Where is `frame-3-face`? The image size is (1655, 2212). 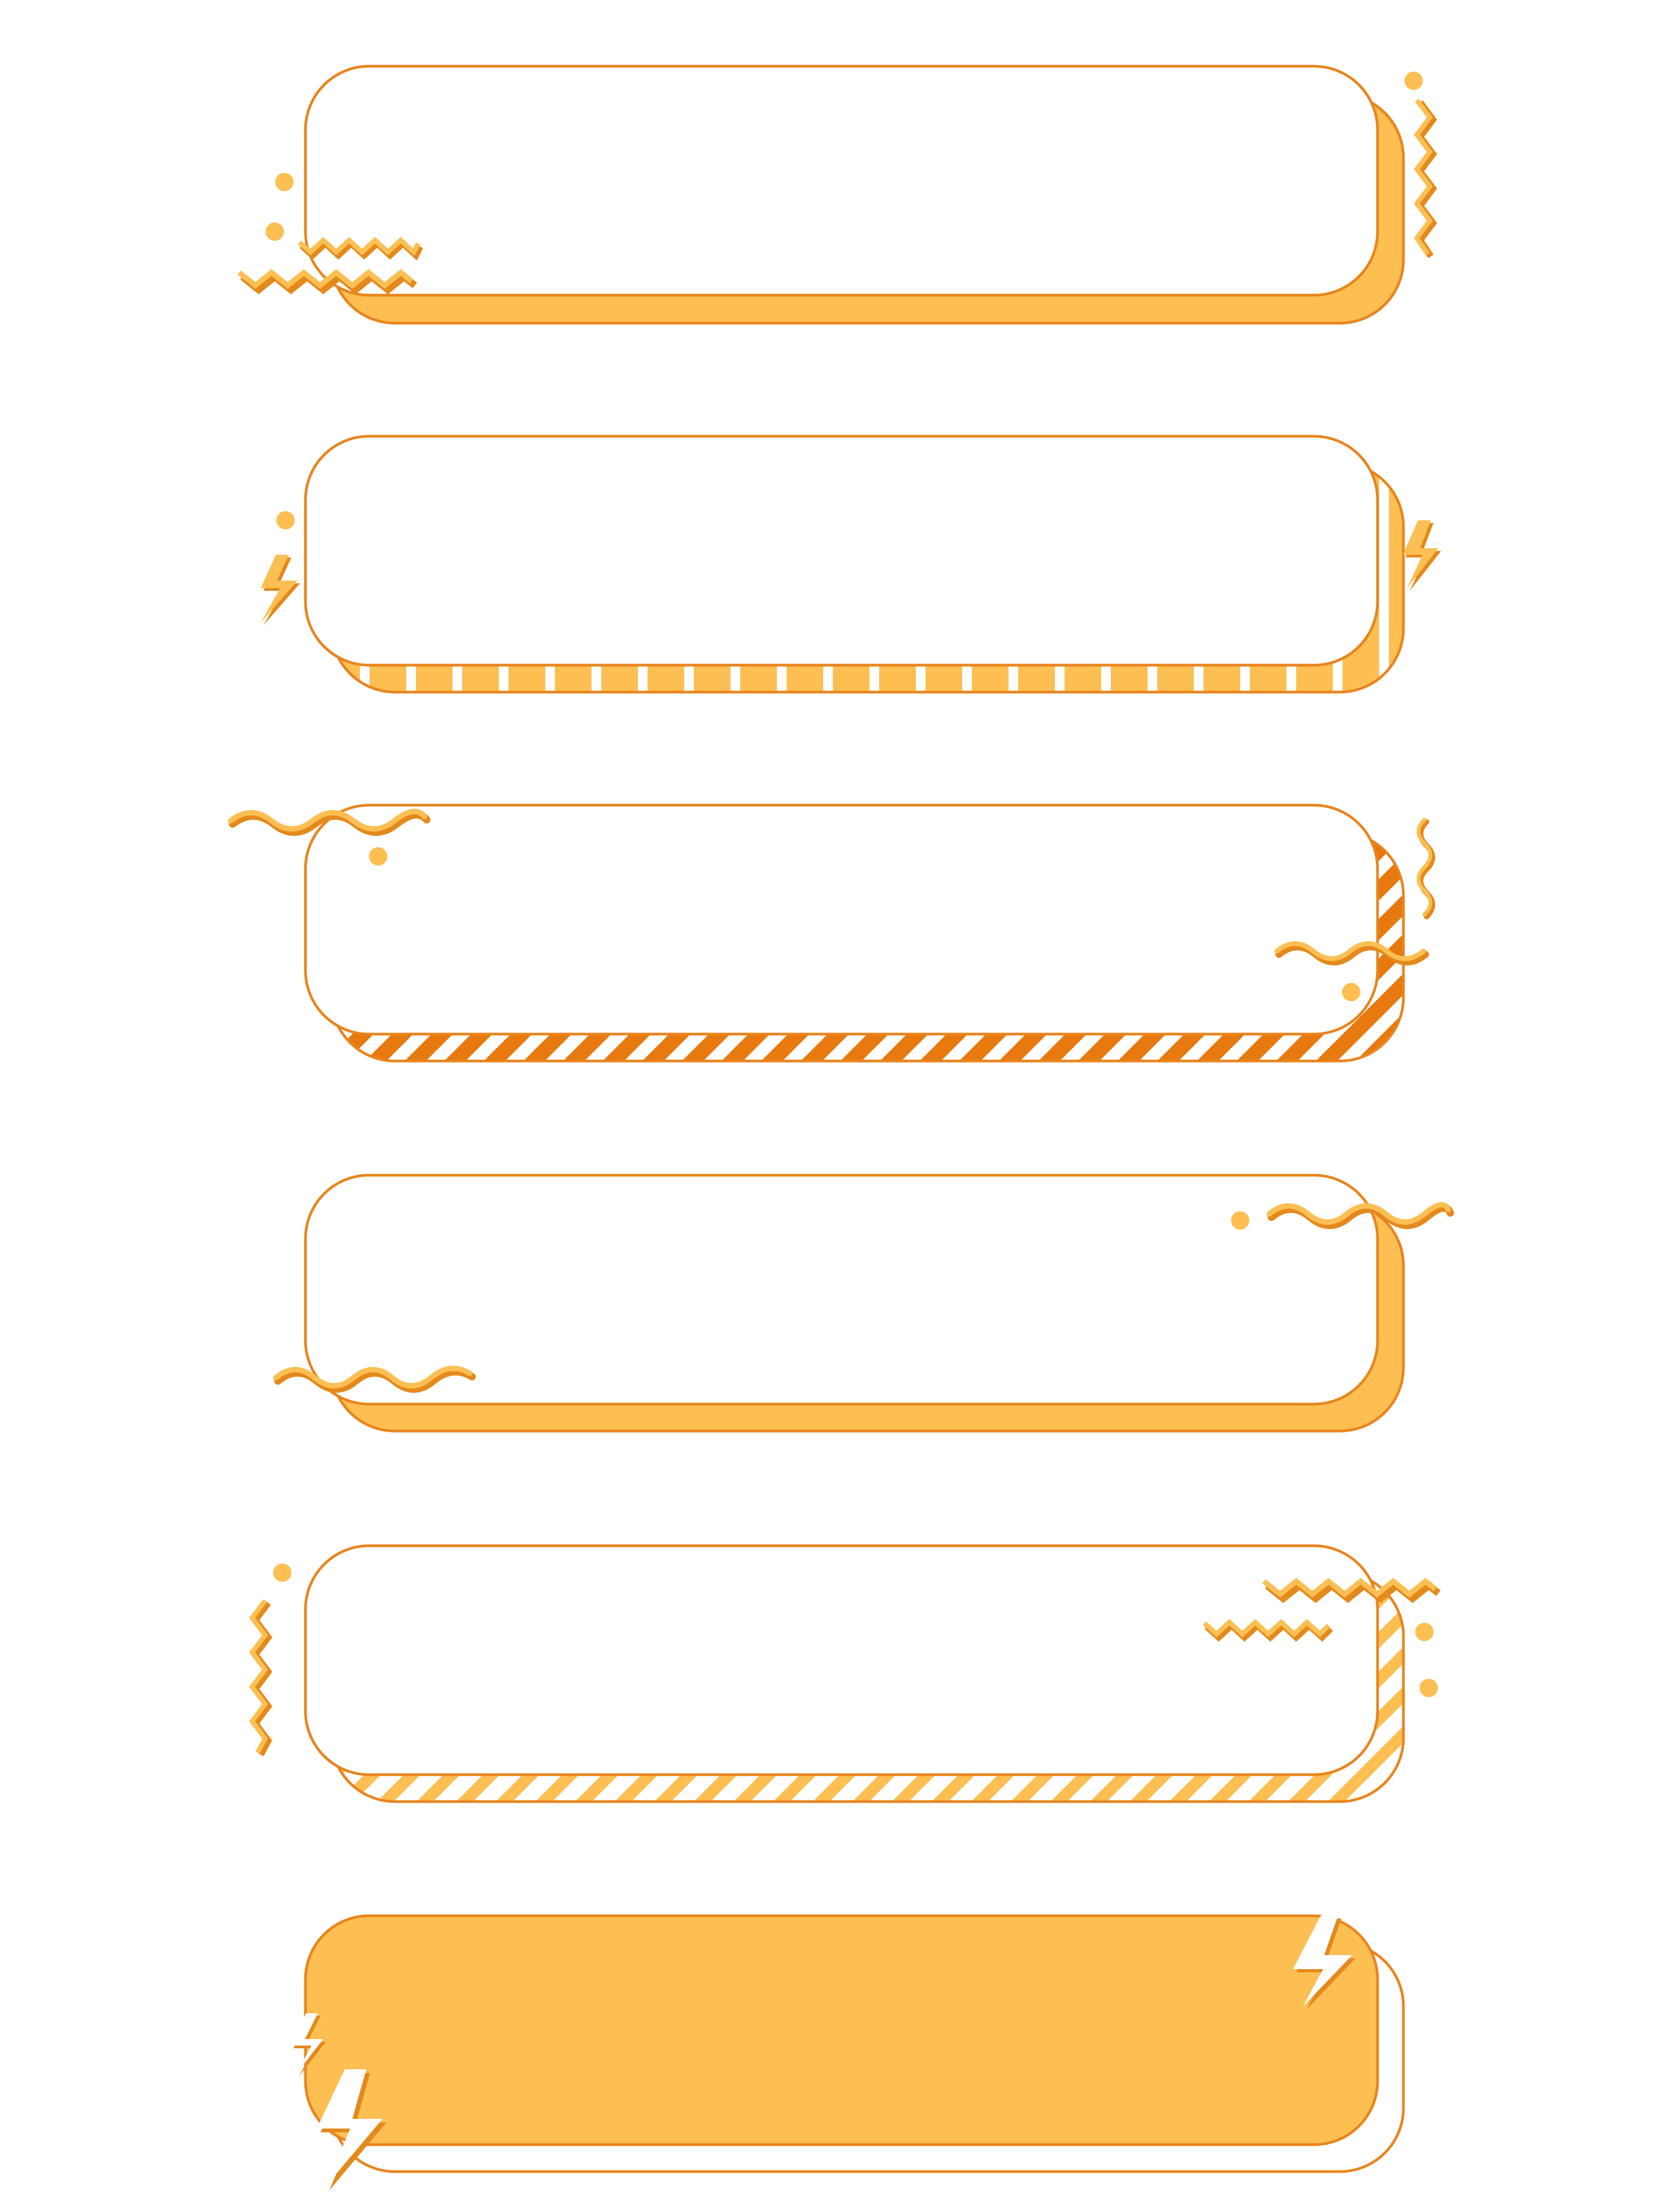
frame-3-face is located at coordinates (841, 920).